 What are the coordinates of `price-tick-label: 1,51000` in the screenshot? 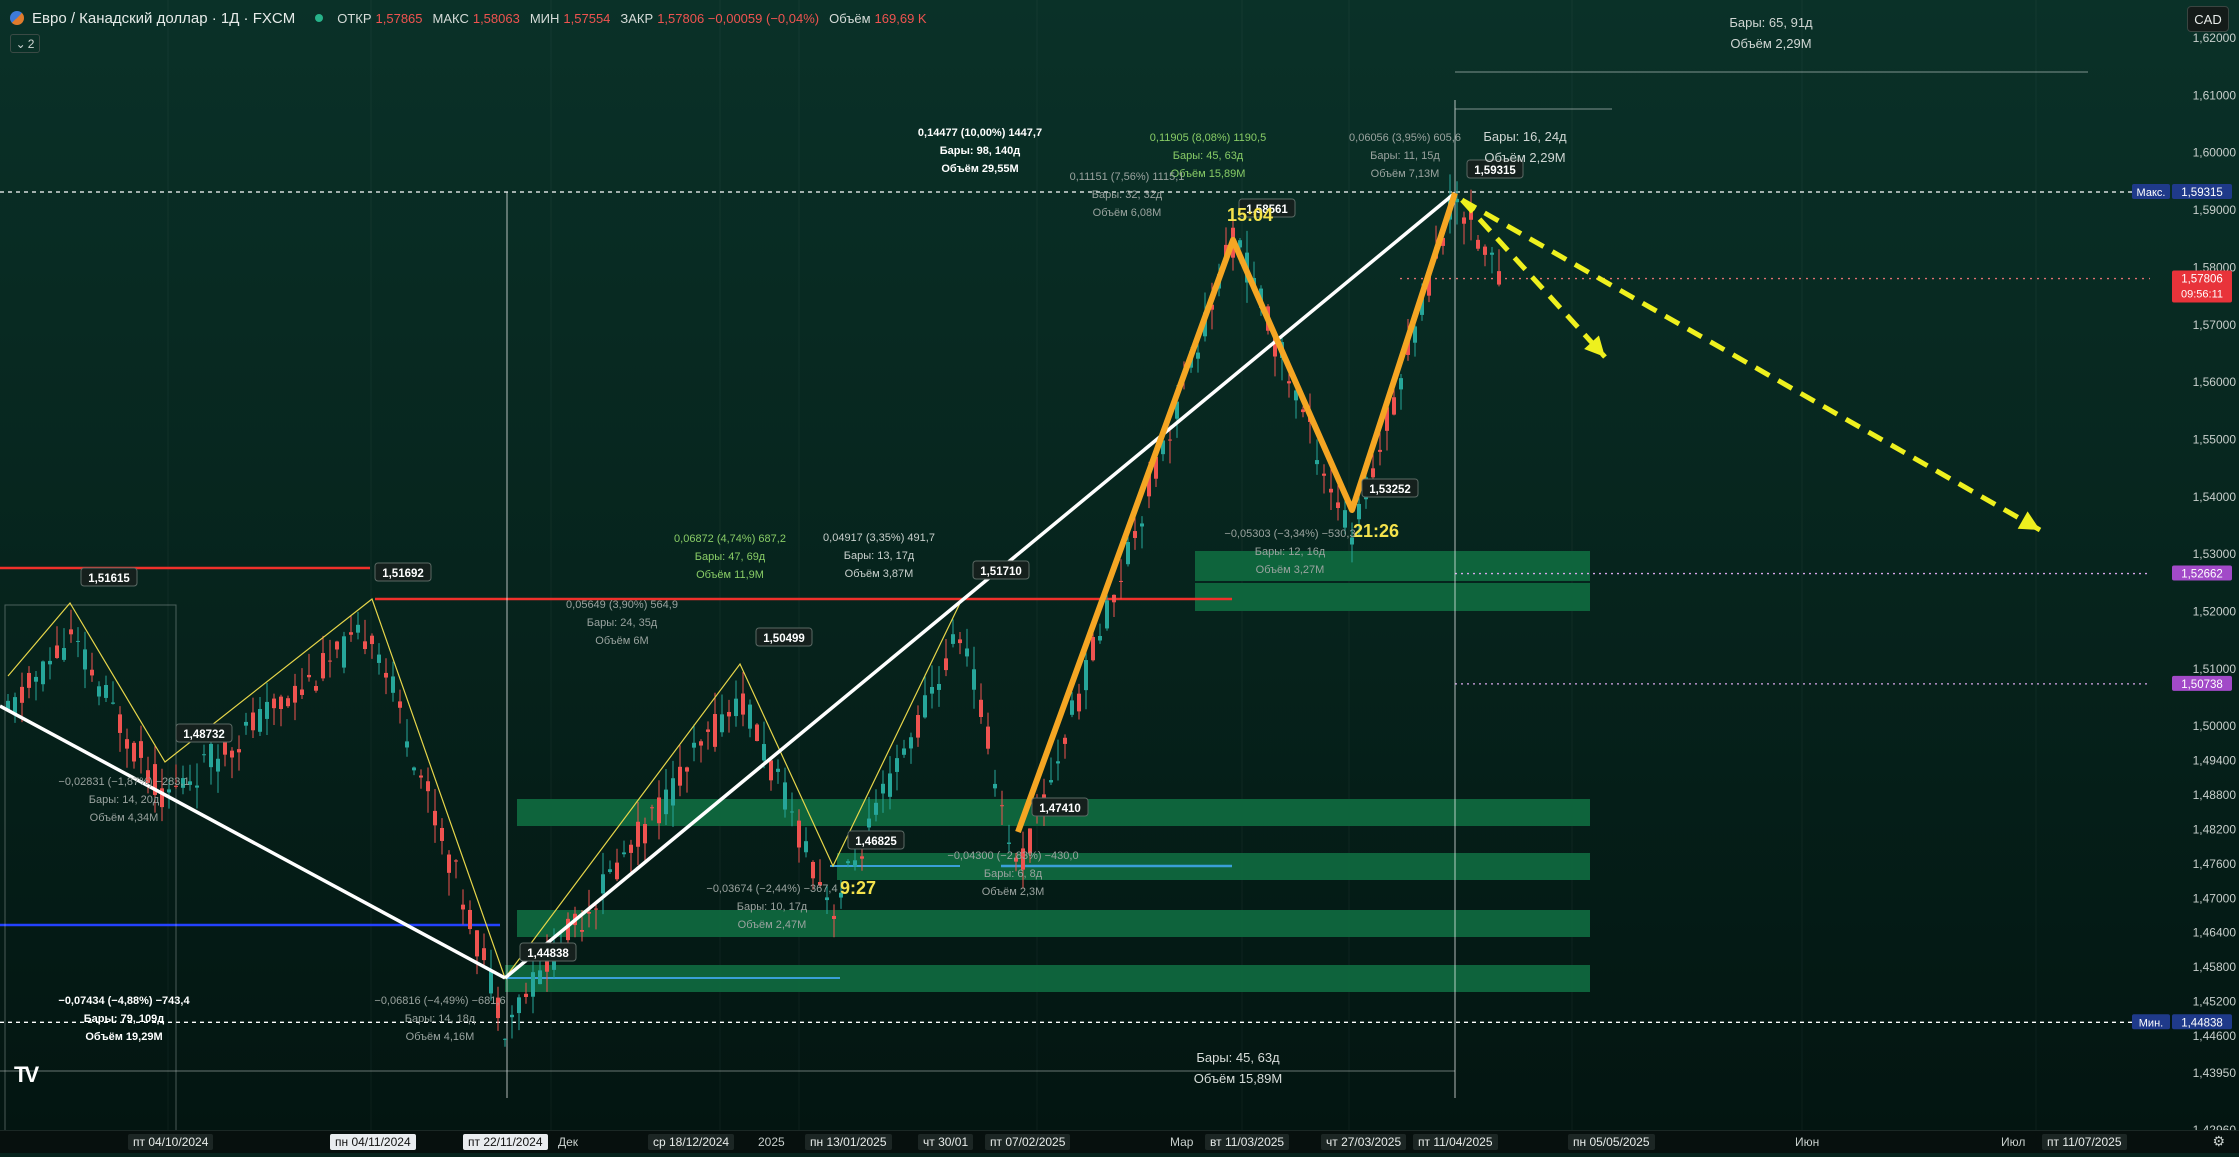 It's located at (2215, 669).